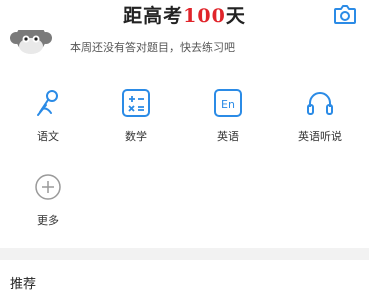 This screenshot has height=301, width=369. What do you see at coordinates (48, 187) in the screenshot?
I see `plus-circle-icon` at bounding box center [48, 187].